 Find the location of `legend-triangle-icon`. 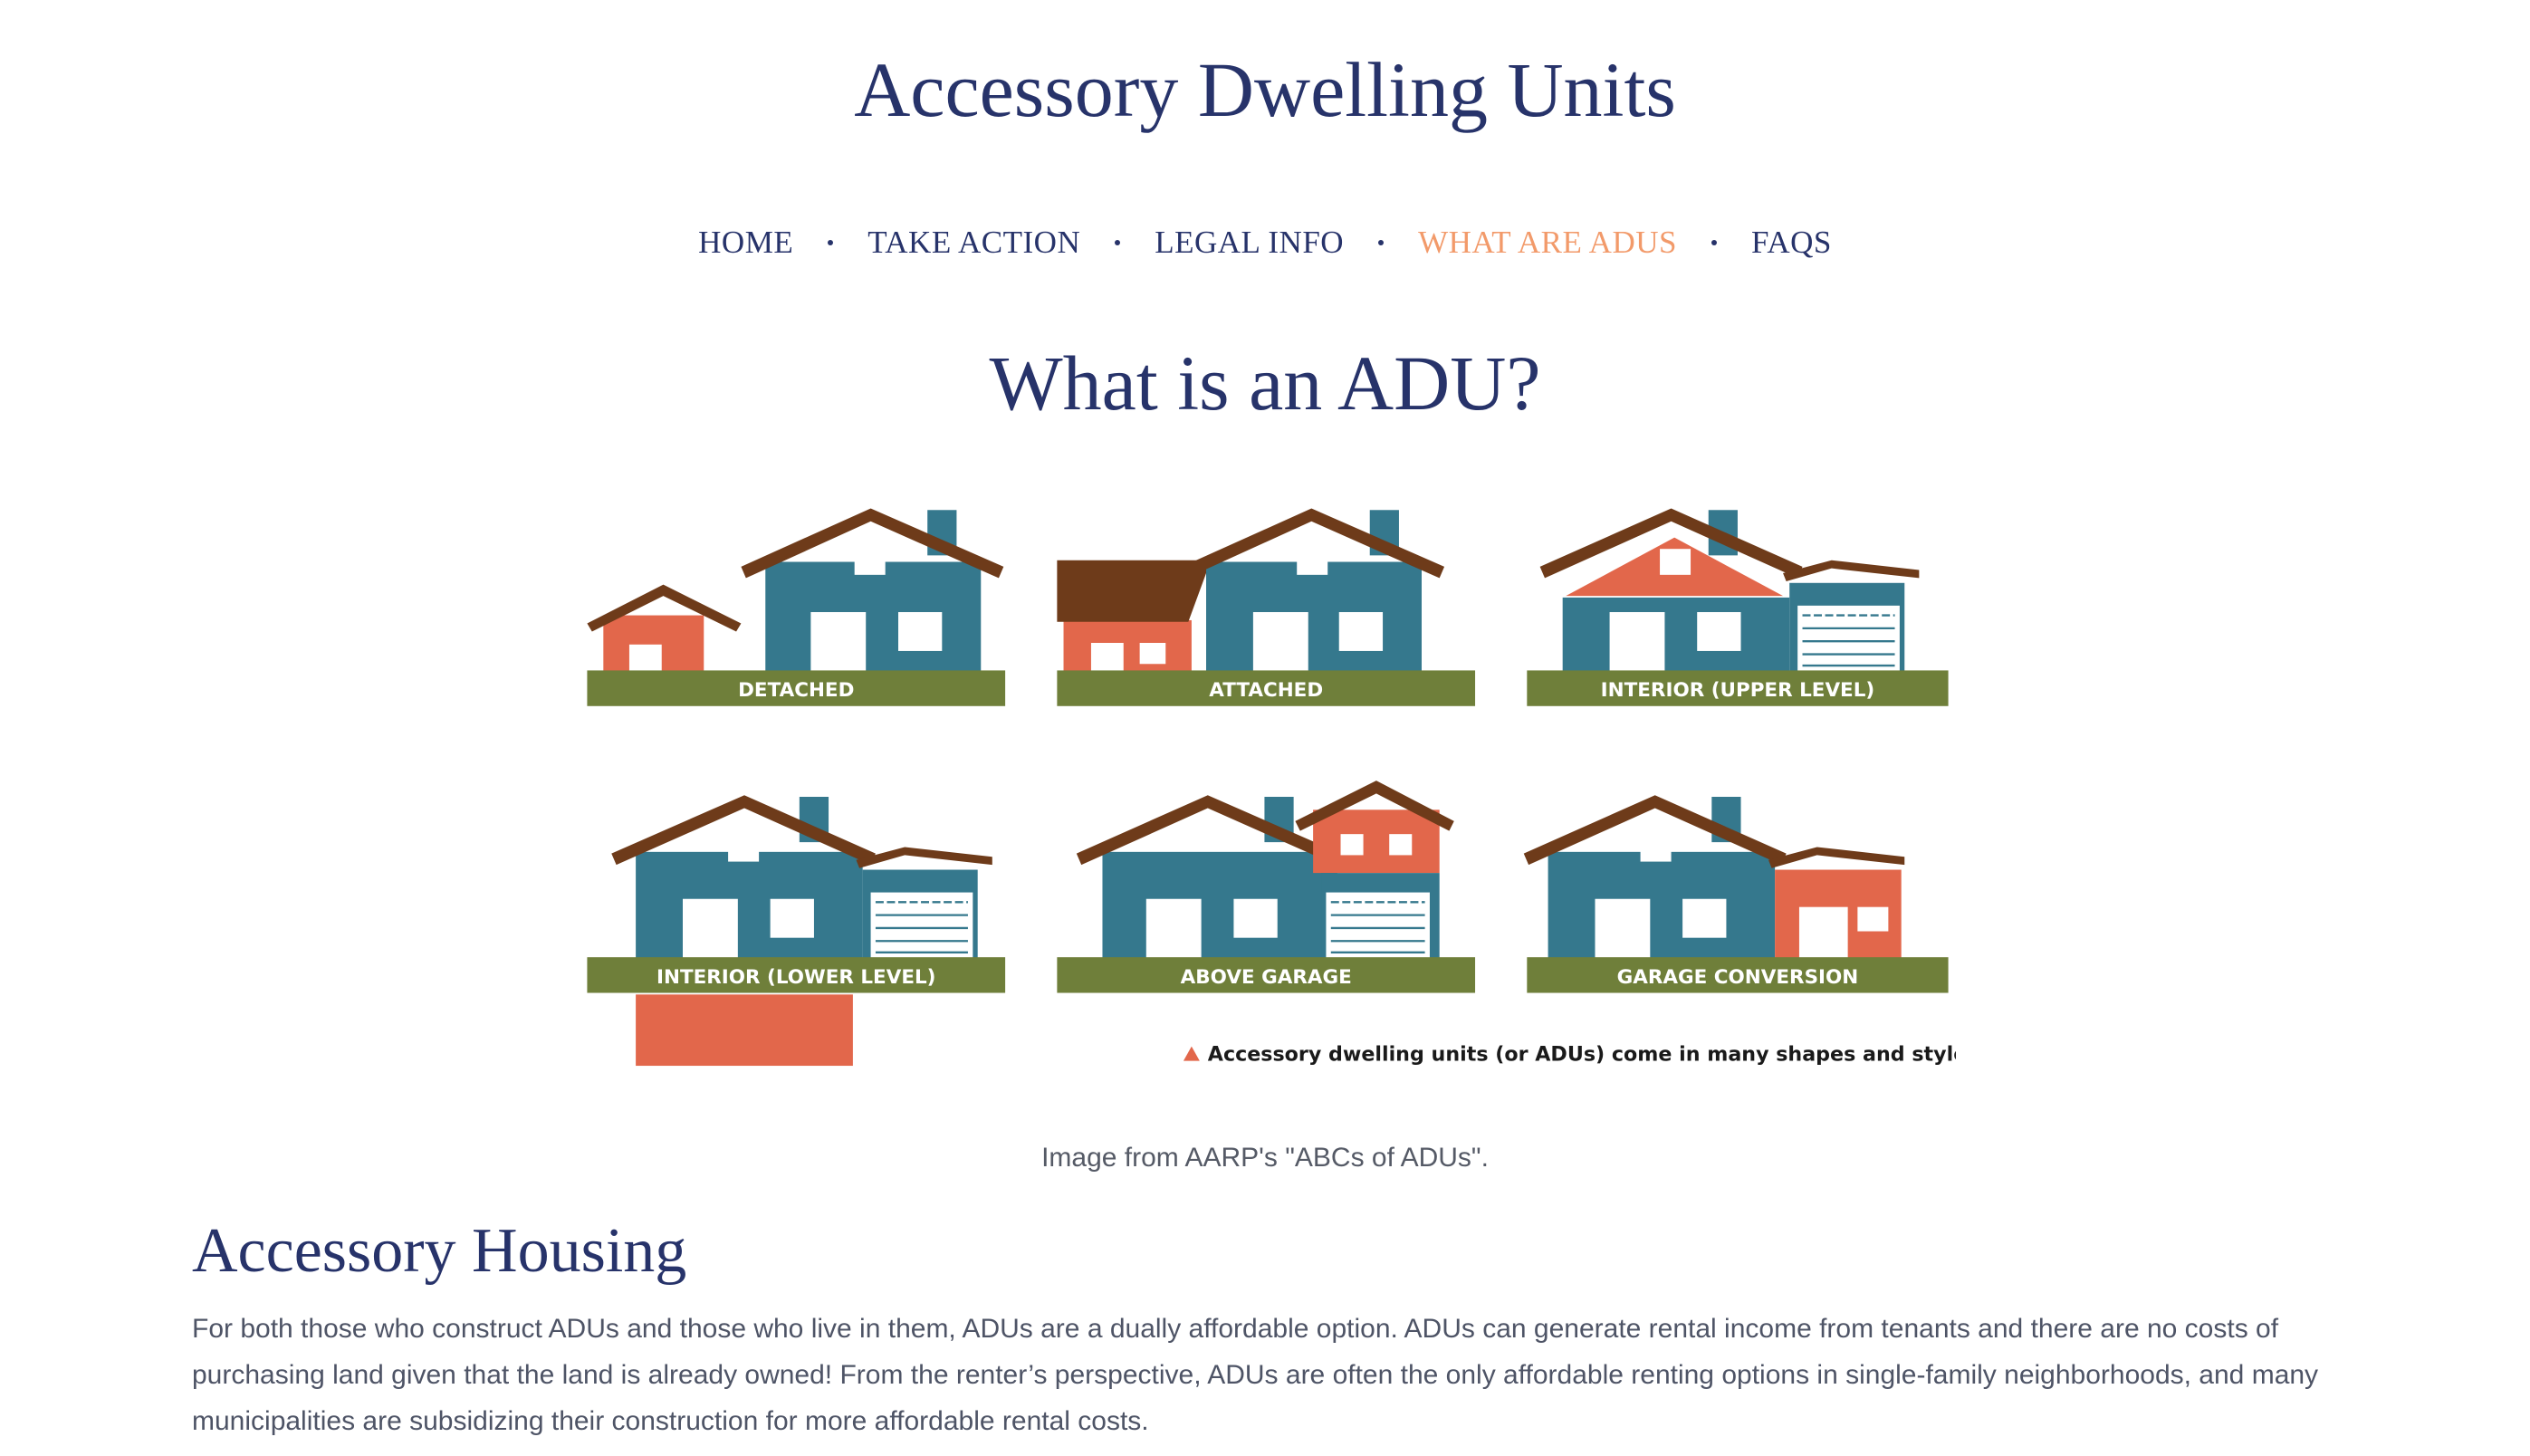

legend-triangle-icon is located at coordinates (1191, 1053).